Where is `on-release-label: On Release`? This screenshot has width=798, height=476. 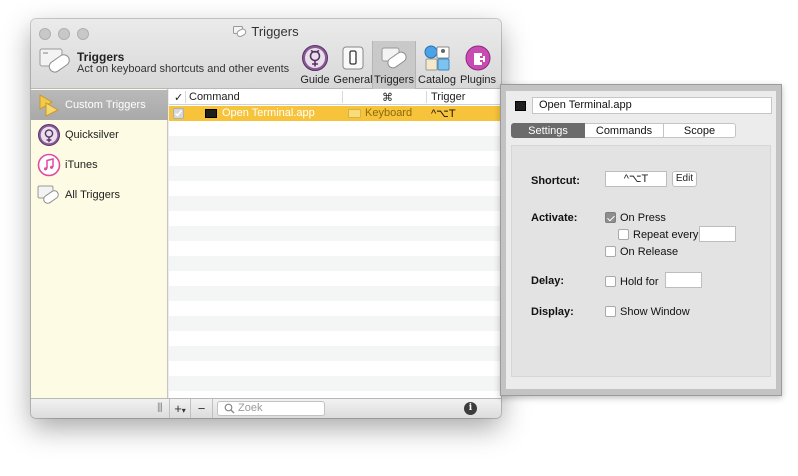 on-release-label: On Release is located at coordinates (649, 252).